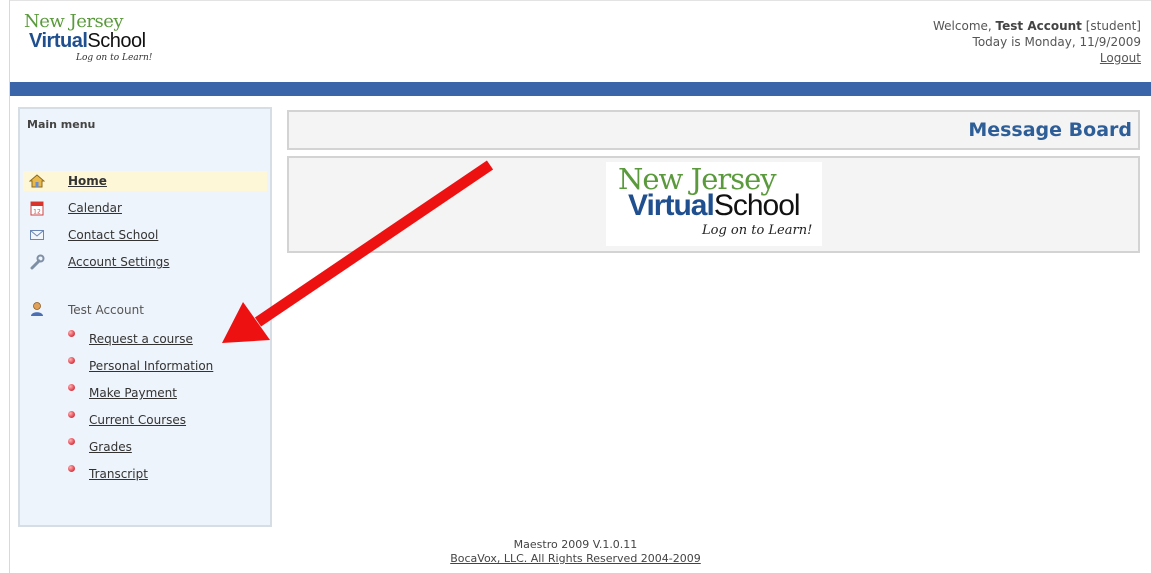  I want to click on menu-item-label: Make Payment, so click(133, 393).